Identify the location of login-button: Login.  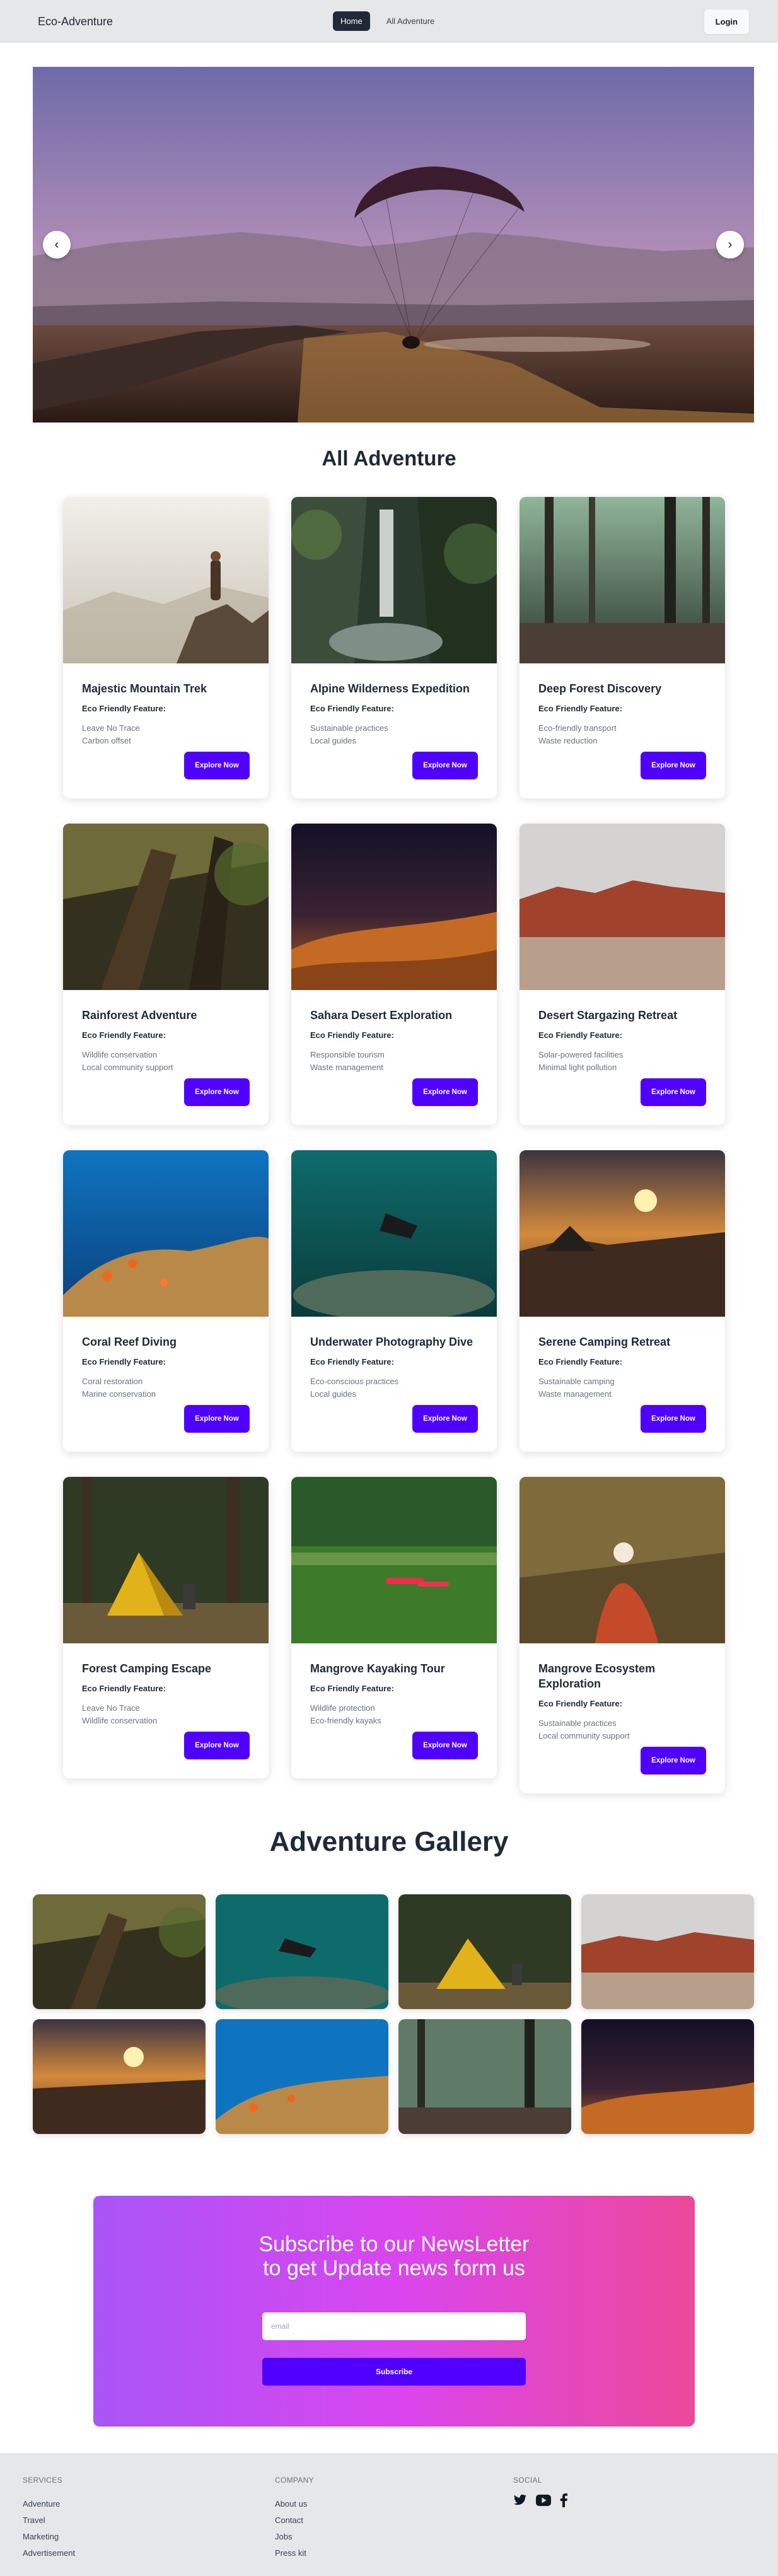
(726, 22).